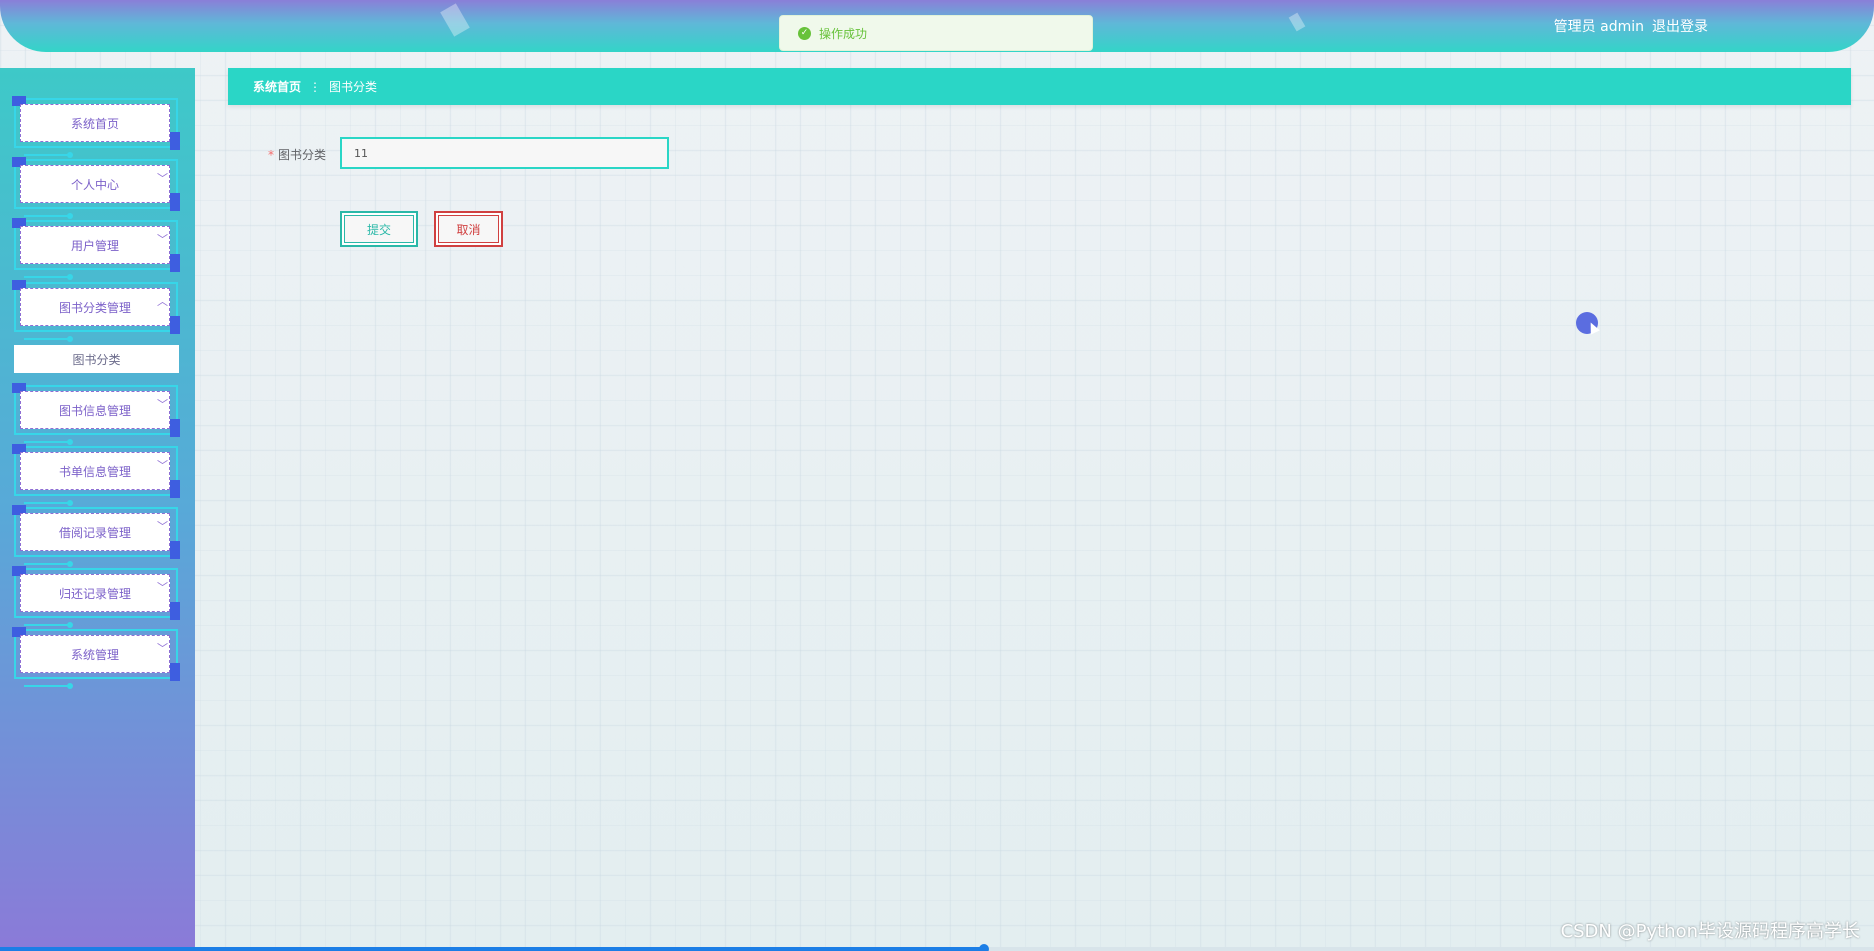 This screenshot has width=1874, height=951. What do you see at coordinates (1039, 86) in the screenshot?
I see `breadcrumb: 系统首页 ⋮ 图书分类` at bounding box center [1039, 86].